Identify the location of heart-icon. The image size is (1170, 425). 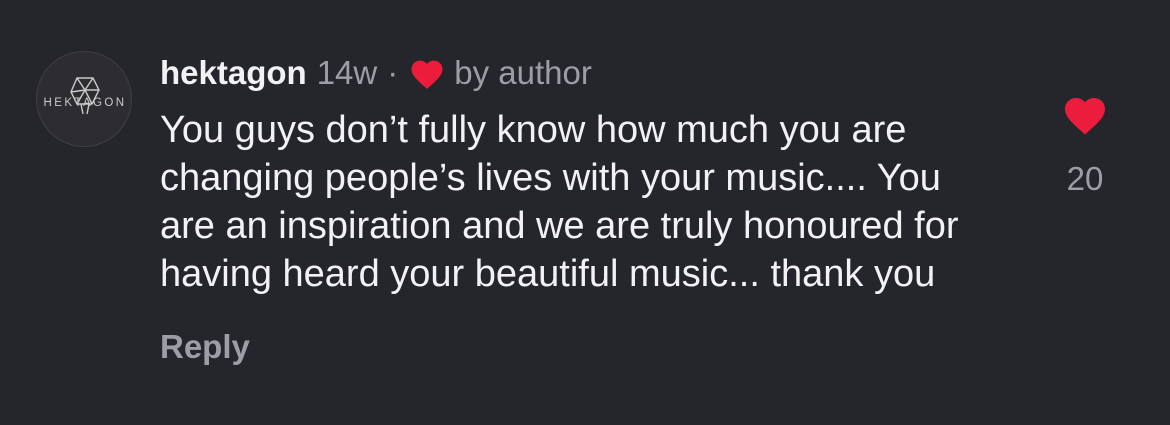
(427, 74).